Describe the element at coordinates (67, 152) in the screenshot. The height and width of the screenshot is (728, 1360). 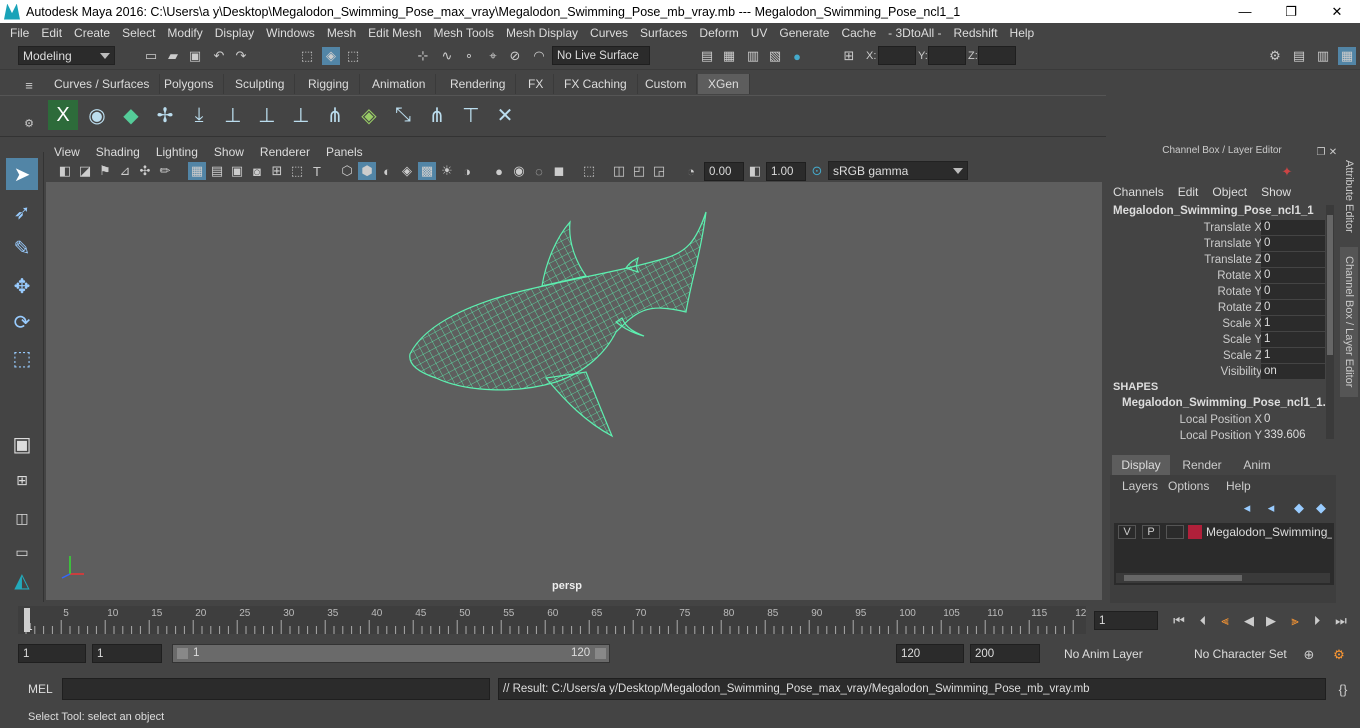
I see `panel-menu-view: View` at that location.